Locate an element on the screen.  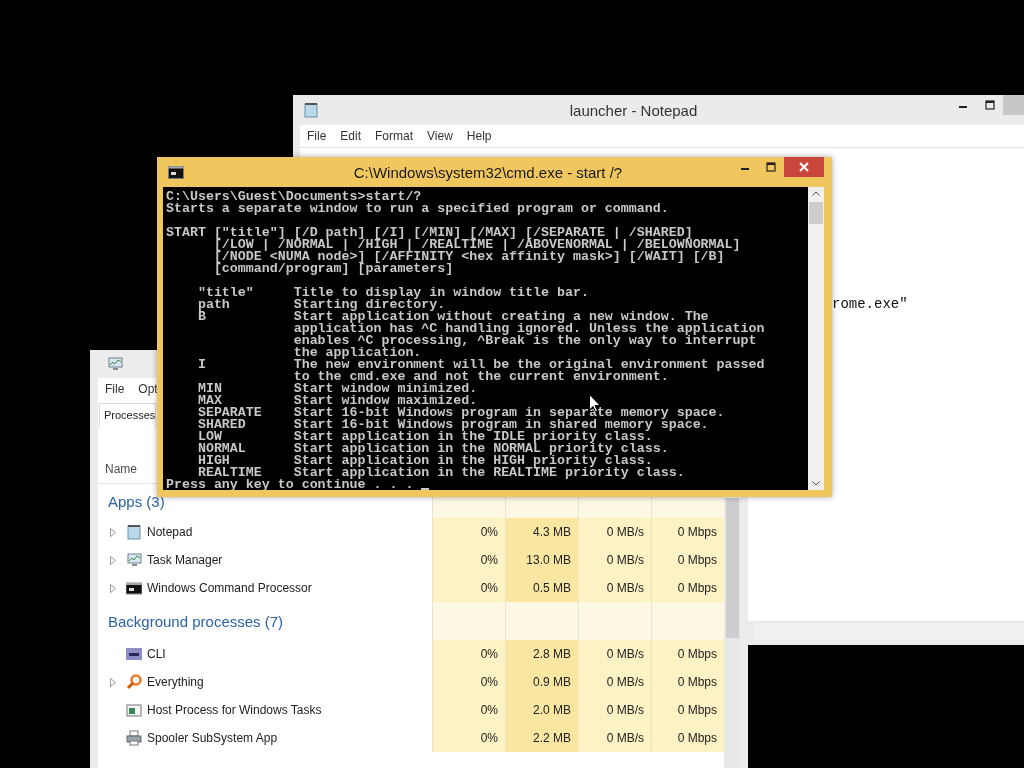
column-header: Name is located at coordinates (121, 469).